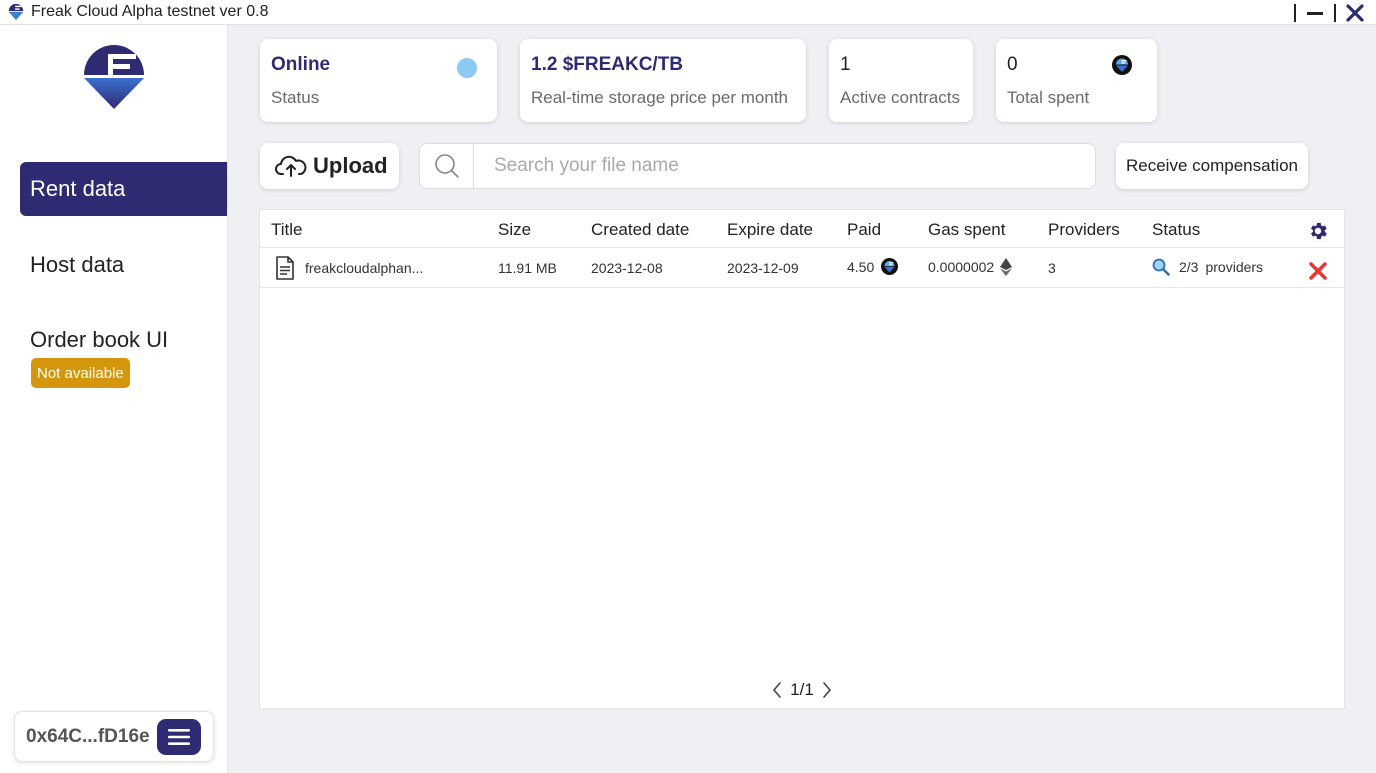  I want to click on prev-page-button, so click(777, 690).